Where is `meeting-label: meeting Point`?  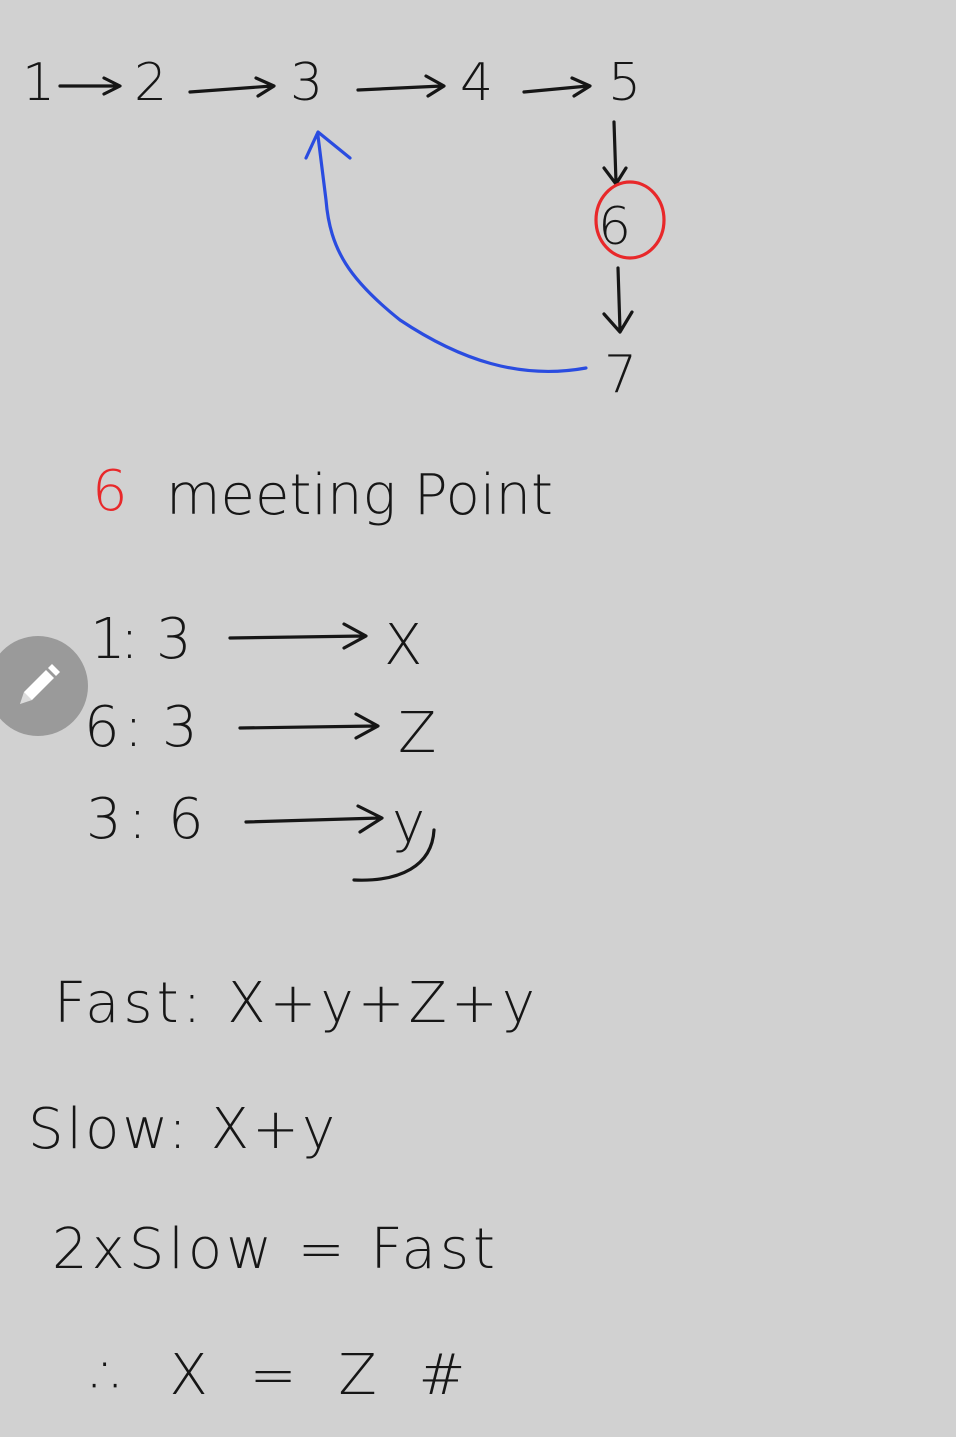 meeting-label: meeting Point is located at coordinates (359, 495).